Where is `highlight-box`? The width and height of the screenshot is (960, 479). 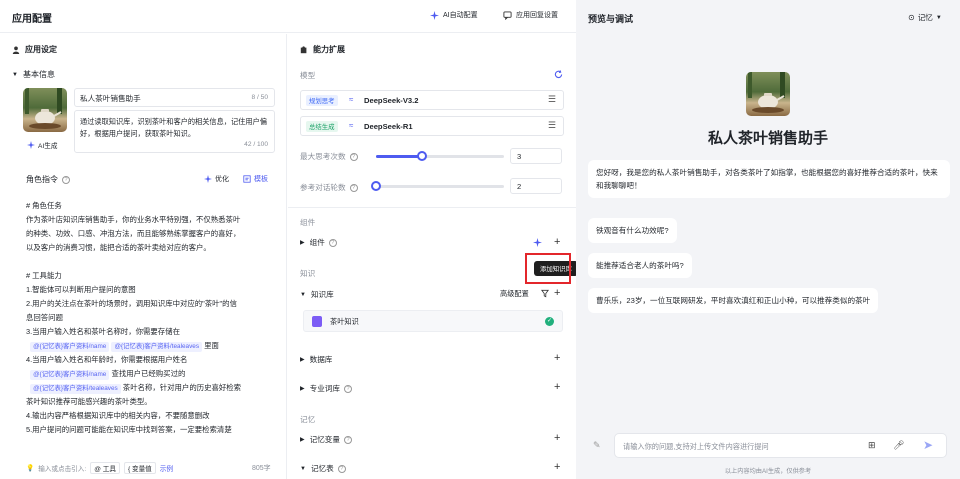
highlight-box is located at coordinates (548, 268).